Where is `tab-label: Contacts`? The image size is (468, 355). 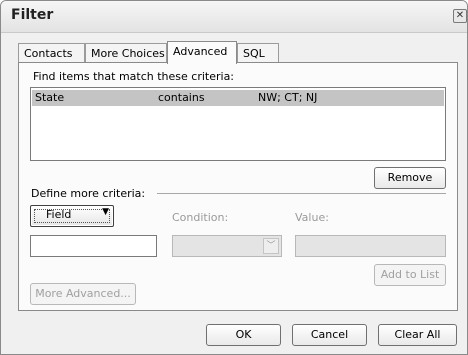 tab-label: Contacts is located at coordinates (48, 53).